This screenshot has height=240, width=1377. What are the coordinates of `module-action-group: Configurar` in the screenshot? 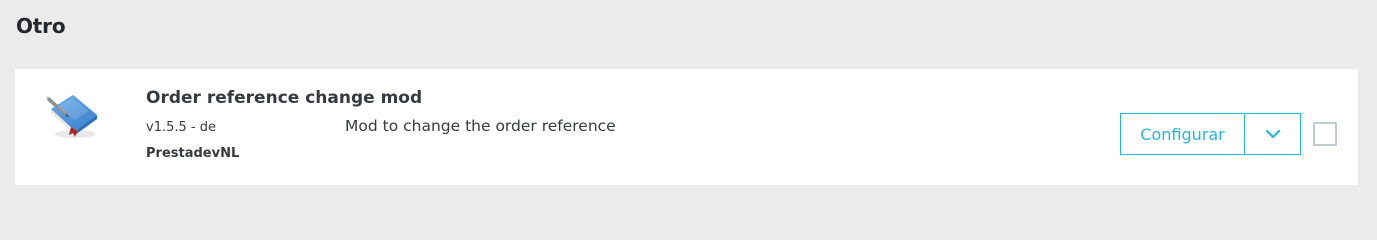 It's located at (1210, 134).